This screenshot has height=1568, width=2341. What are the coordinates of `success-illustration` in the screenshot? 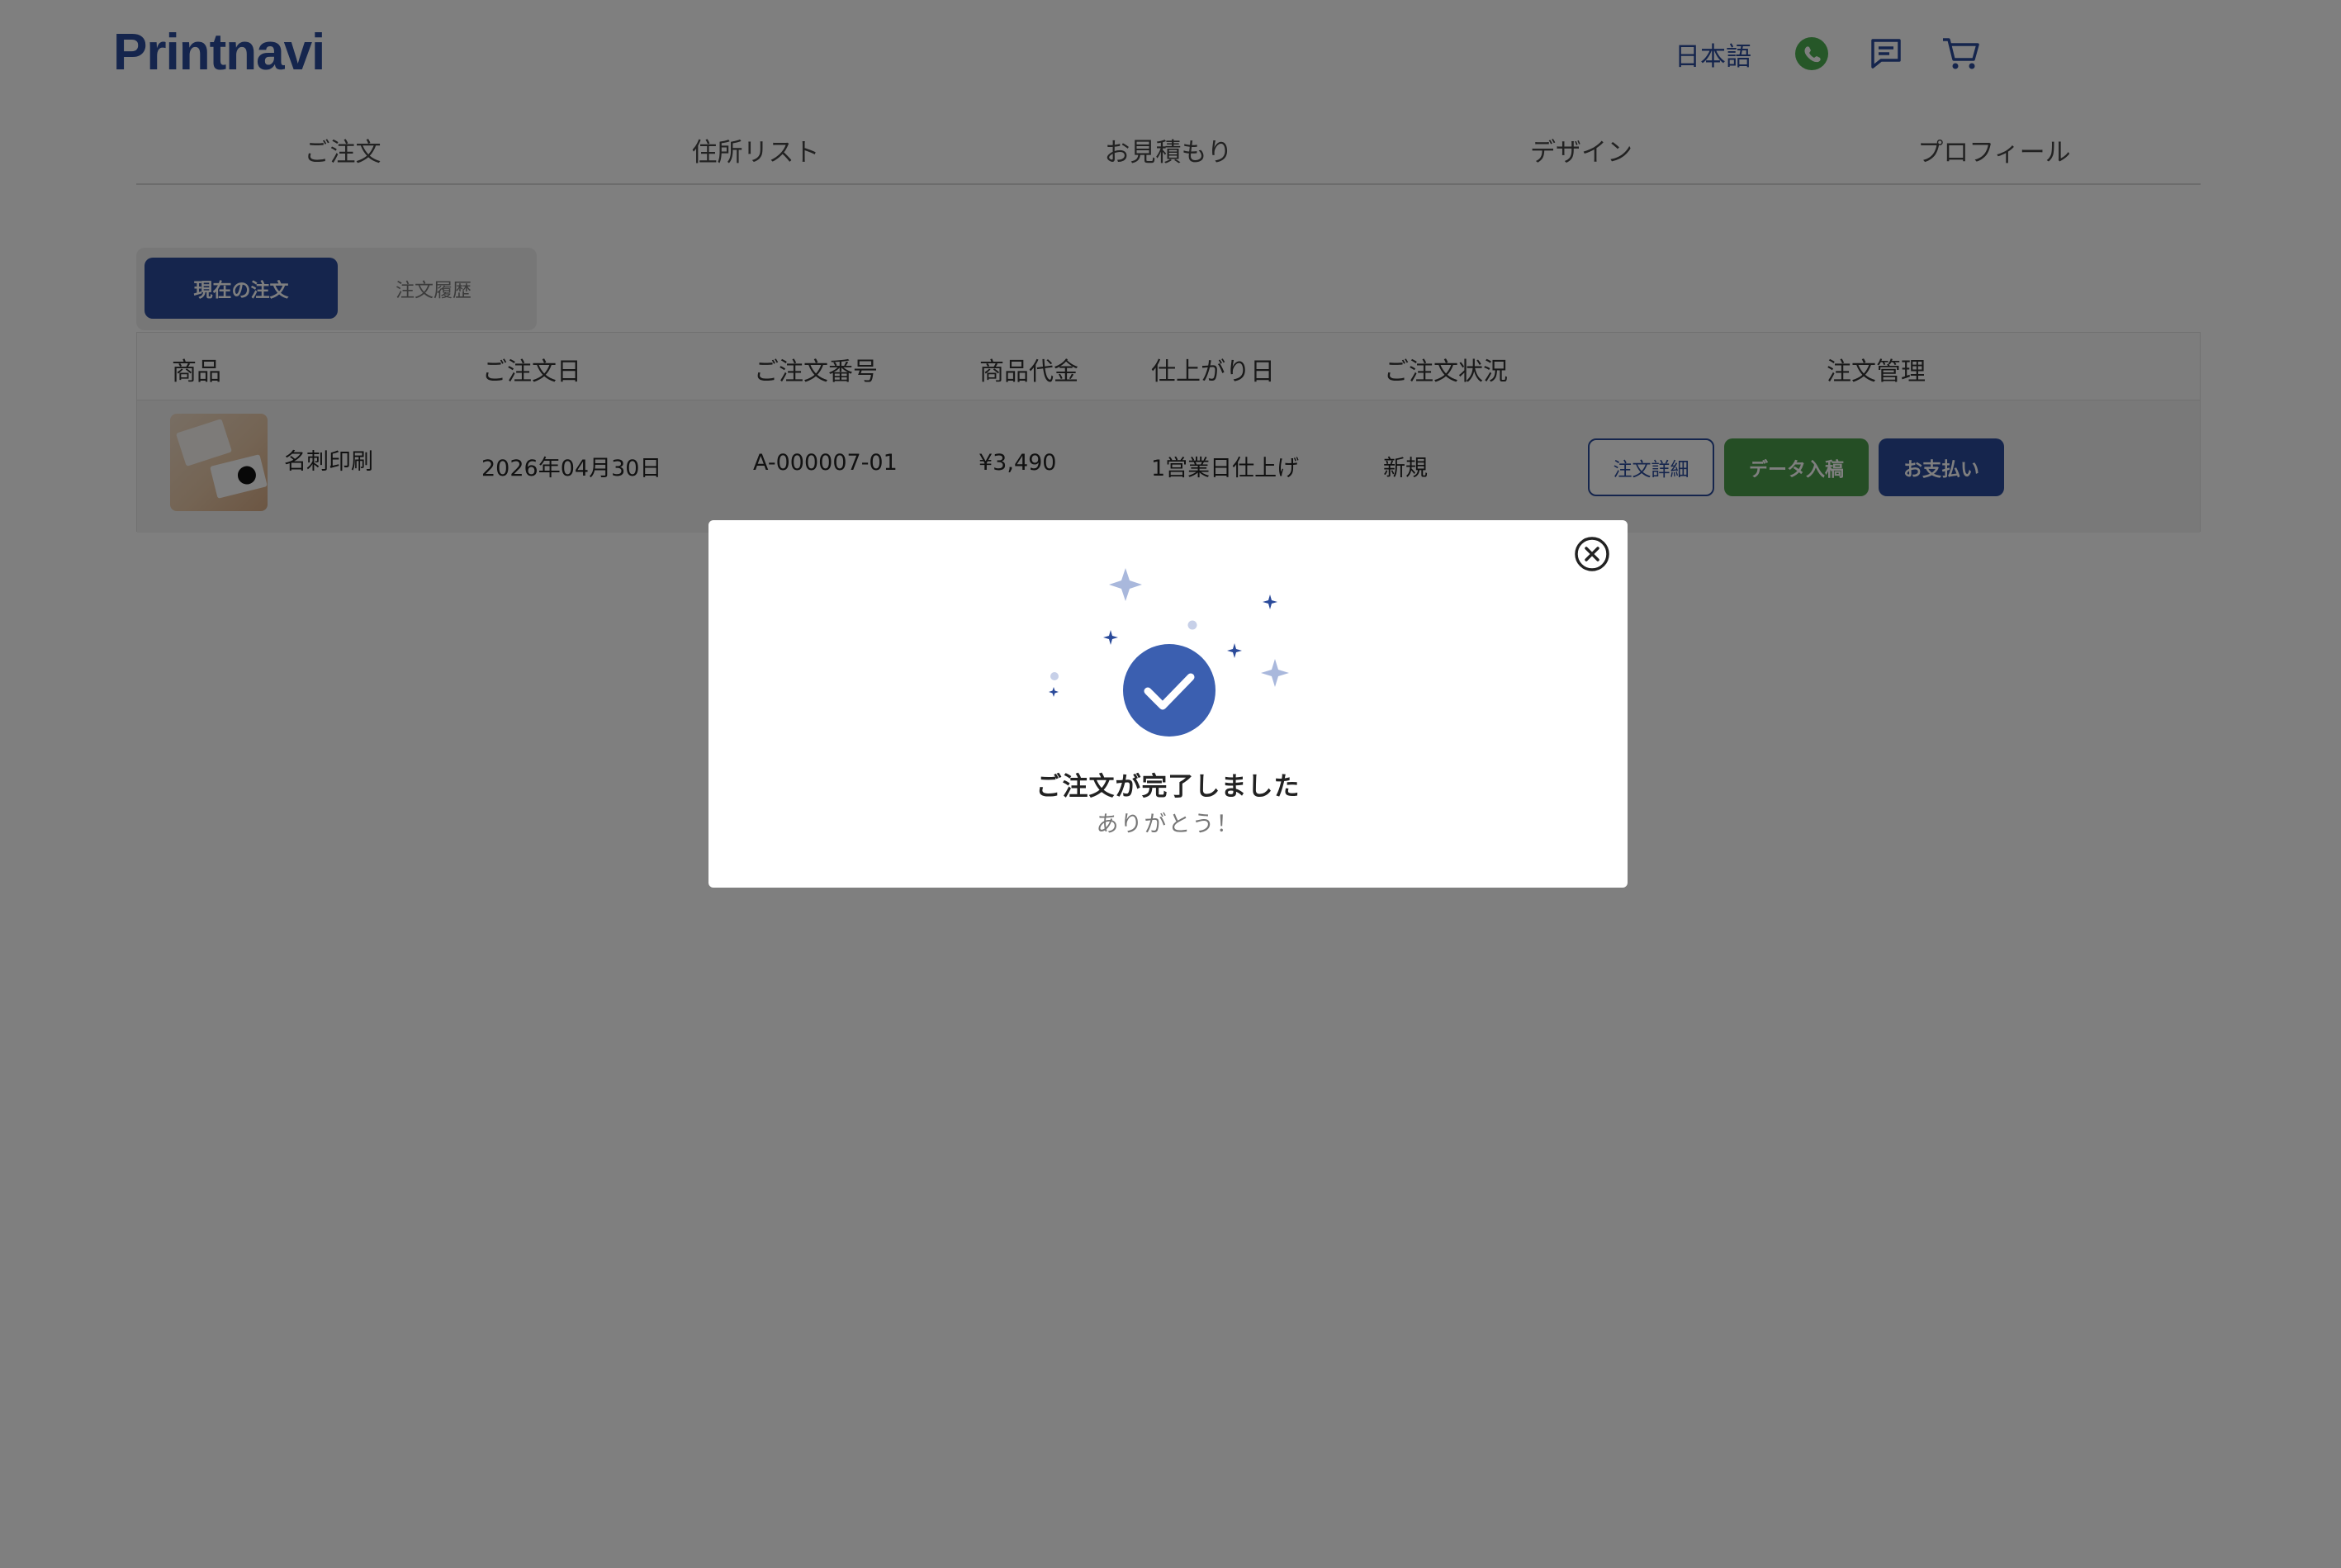 It's located at (1169, 652).